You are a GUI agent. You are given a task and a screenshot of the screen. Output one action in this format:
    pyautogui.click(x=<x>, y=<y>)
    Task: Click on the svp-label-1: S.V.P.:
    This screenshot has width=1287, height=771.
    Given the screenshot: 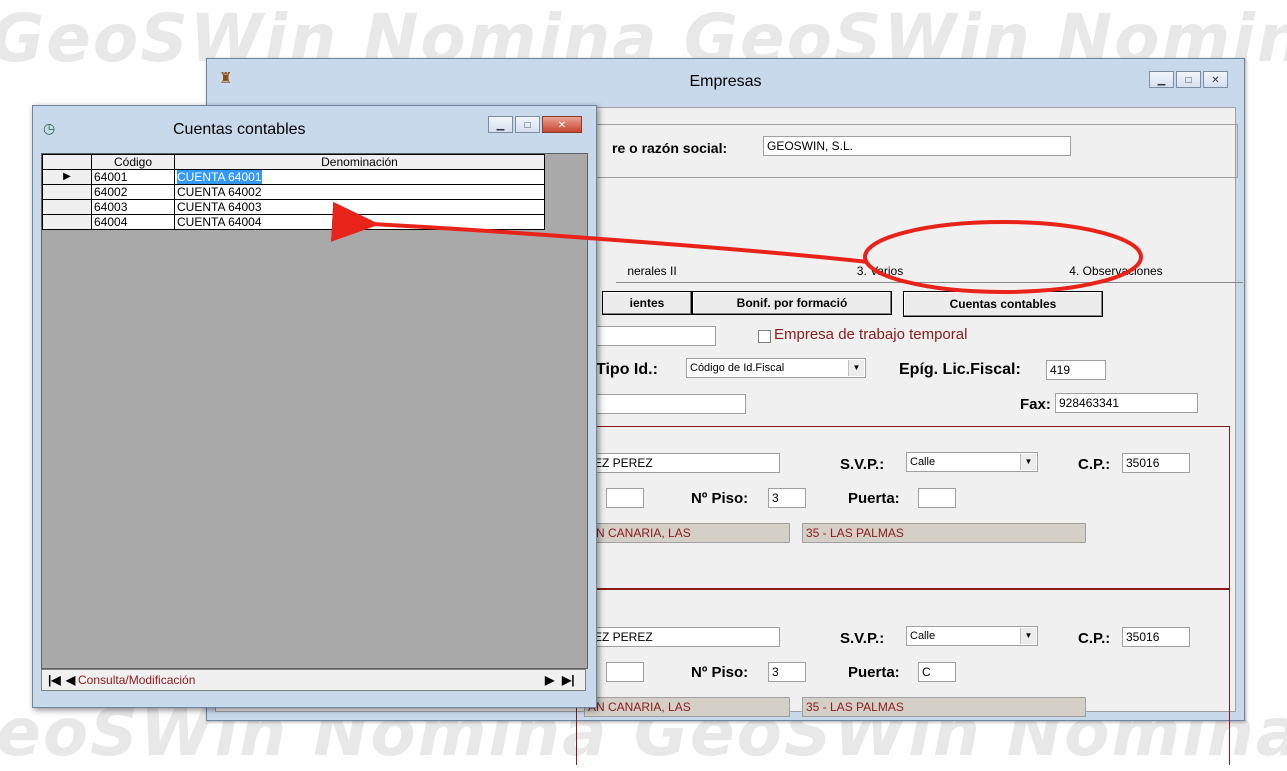 What is the action you would take?
    pyautogui.click(x=862, y=464)
    